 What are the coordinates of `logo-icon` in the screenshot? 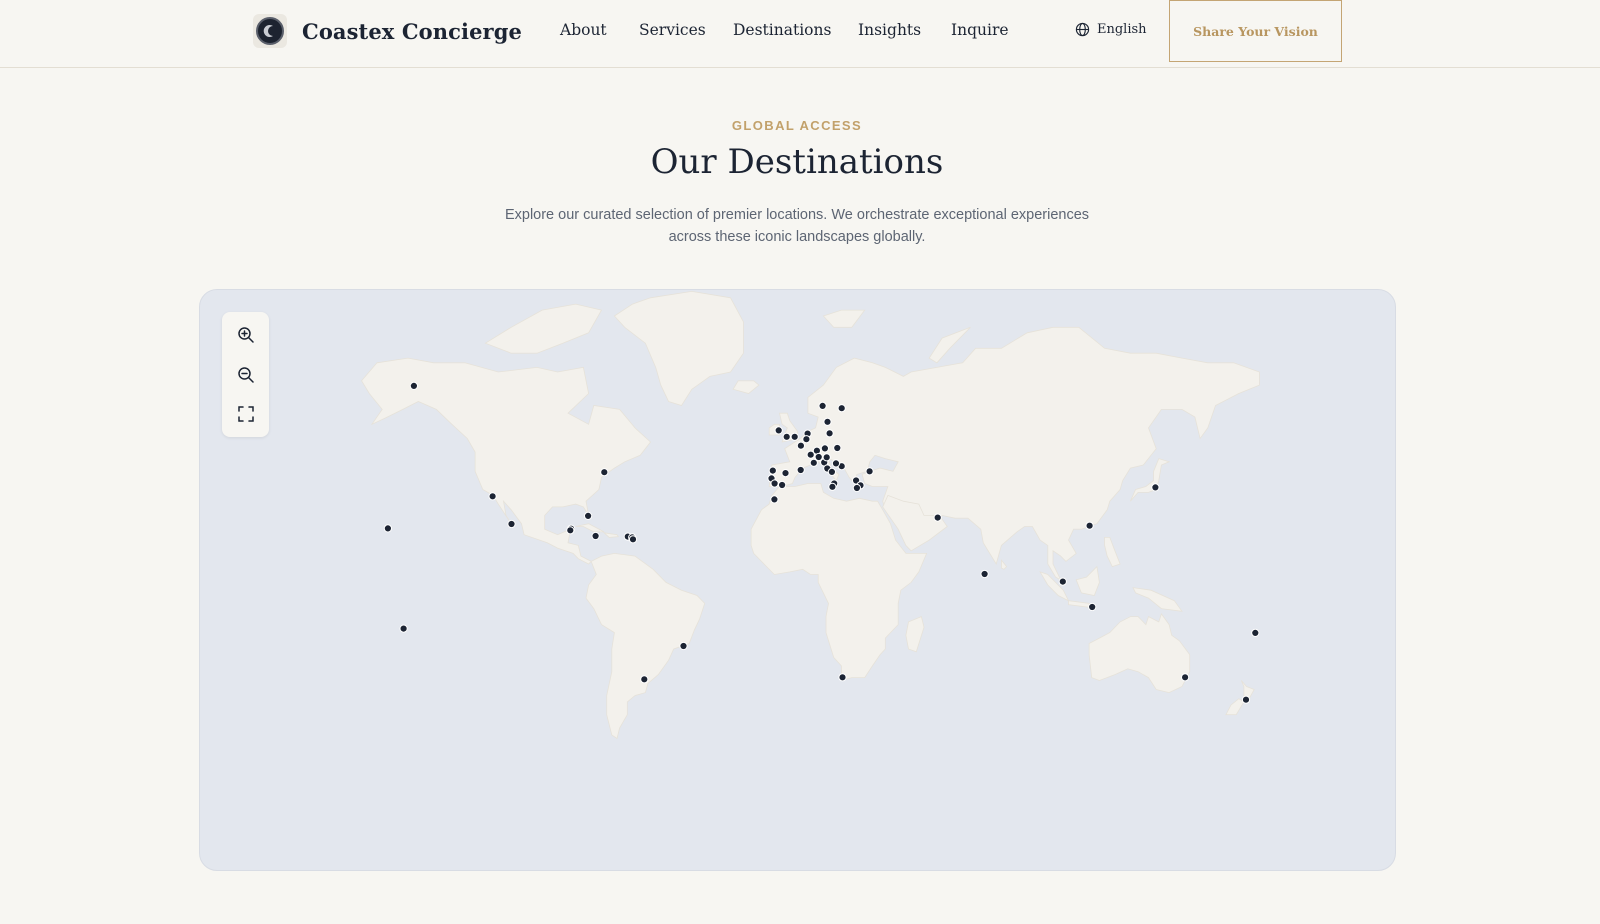 It's located at (270, 31).